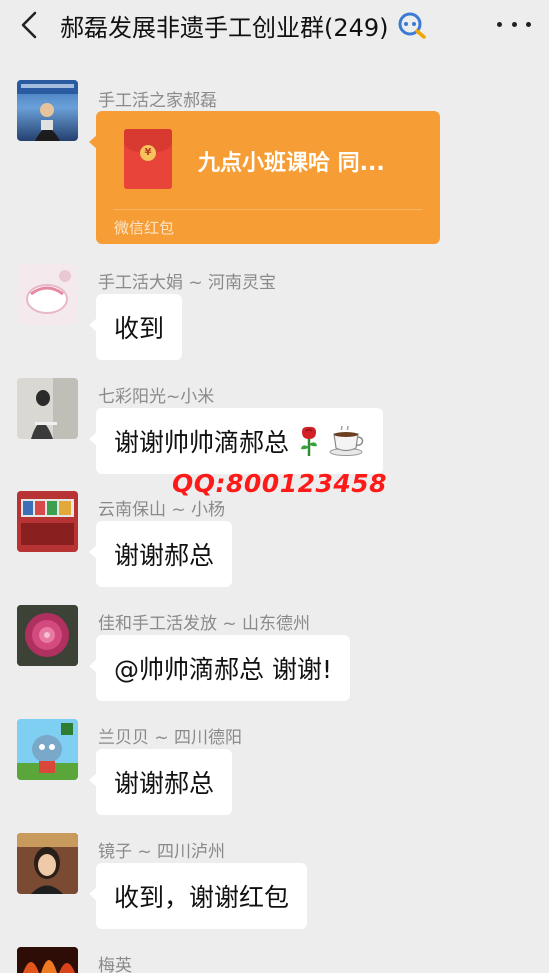  Describe the element at coordinates (268, 209) in the screenshot. I see `red-packet-divider` at that location.